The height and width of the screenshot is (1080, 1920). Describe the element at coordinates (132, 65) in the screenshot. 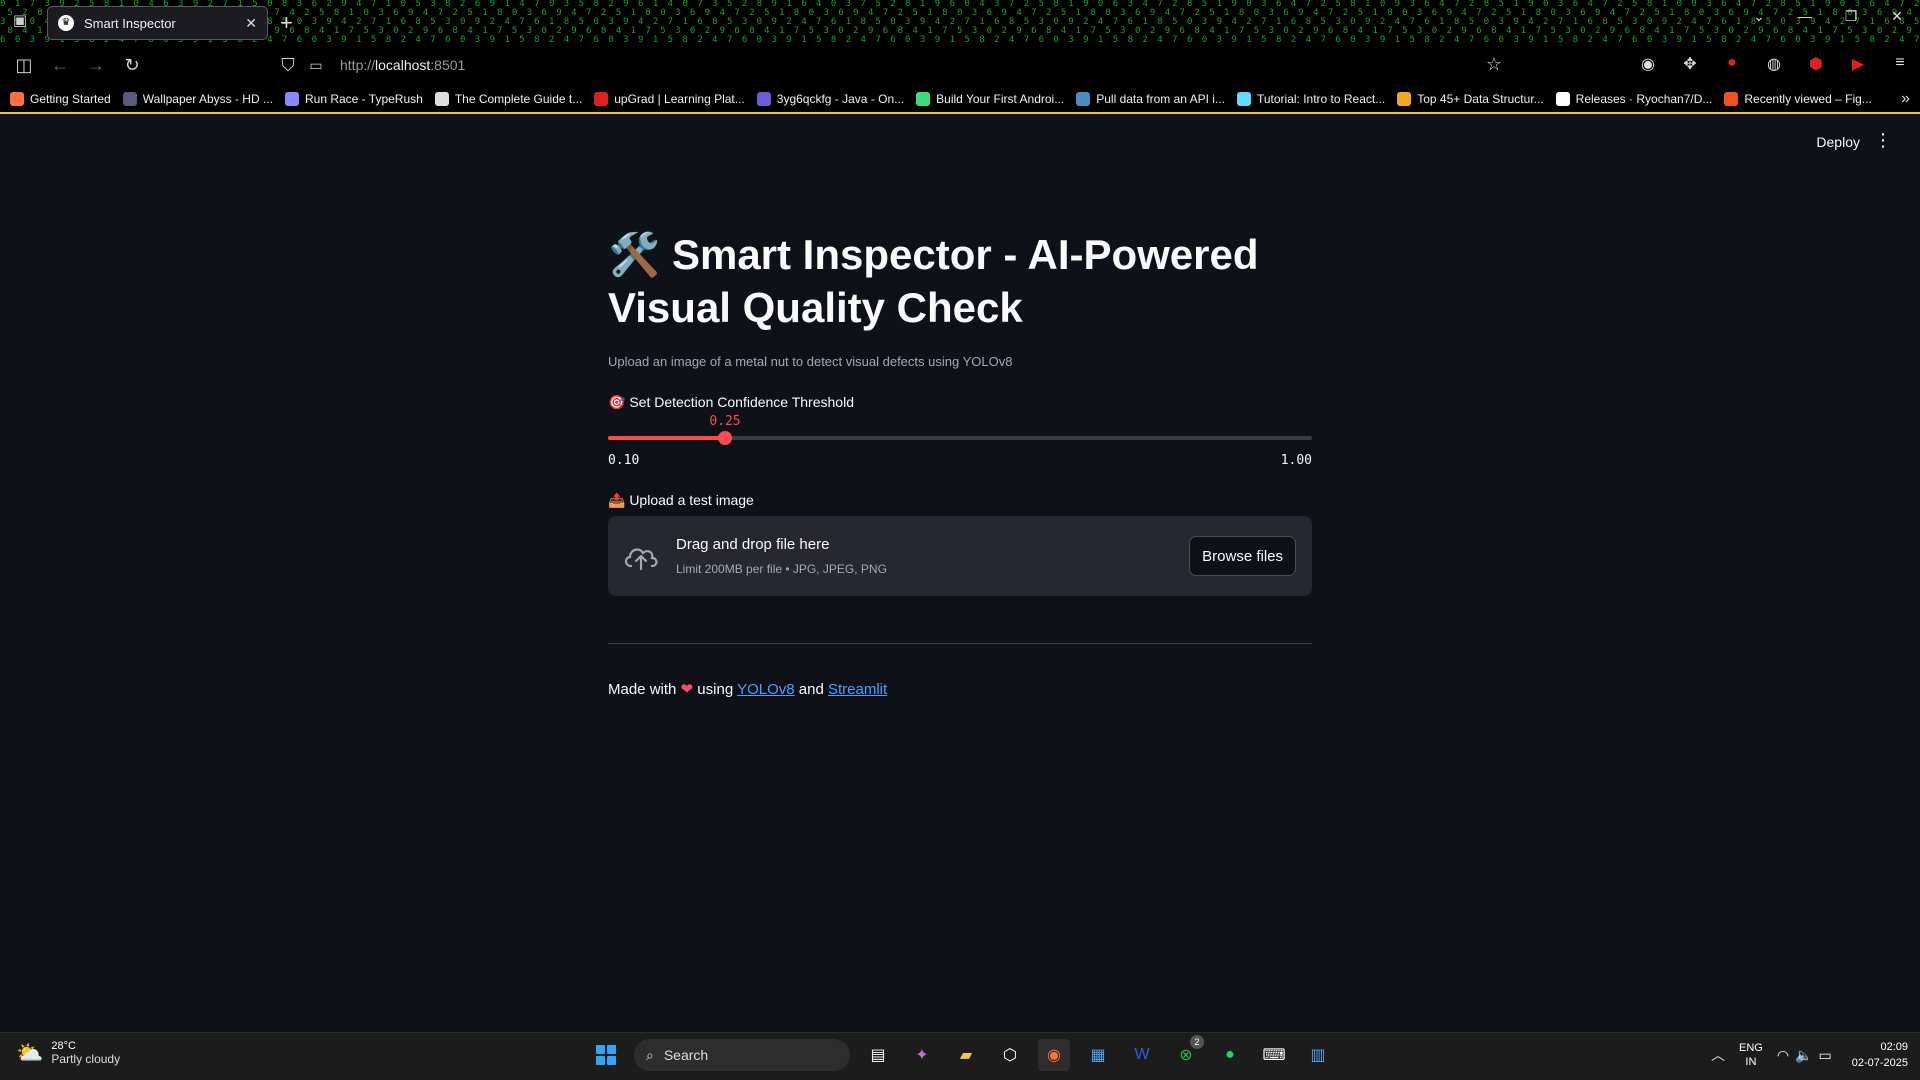

I see `reload-icon: ↻` at that location.